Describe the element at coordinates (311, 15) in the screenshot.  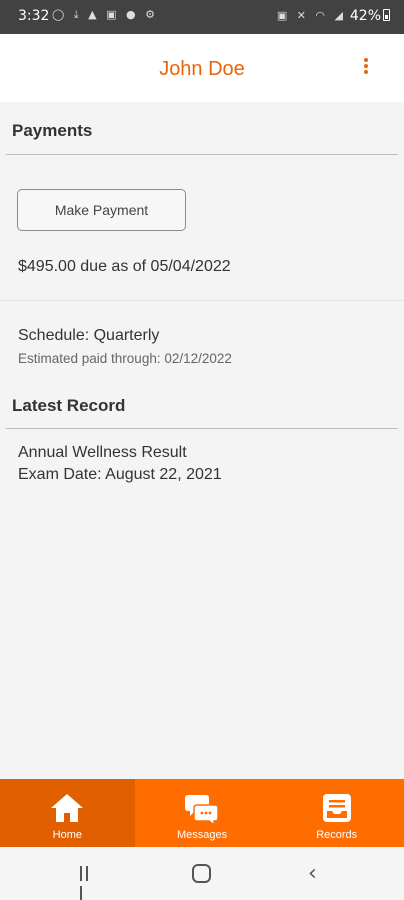
I see `system-status-icons: ▣ ✕ ◠ ◢` at that location.